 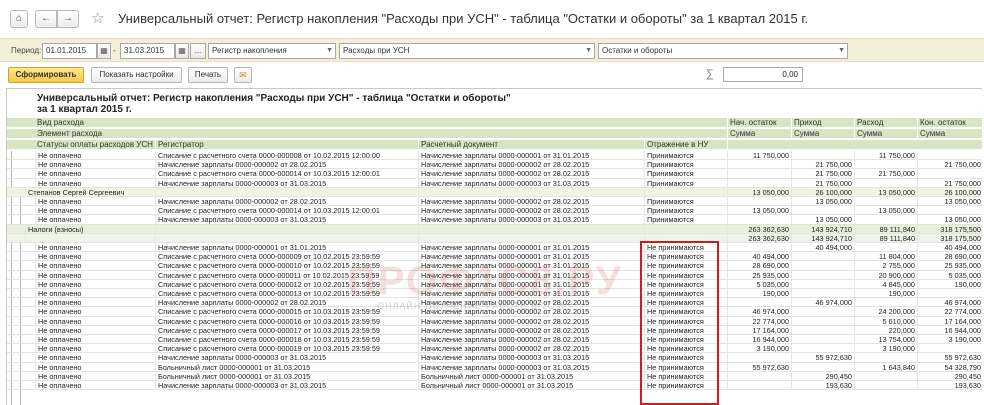 What do you see at coordinates (685, 145) in the screenshot?
I see `header-tax-reflection: Отражение в НУ` at bounding box center [685, 145].